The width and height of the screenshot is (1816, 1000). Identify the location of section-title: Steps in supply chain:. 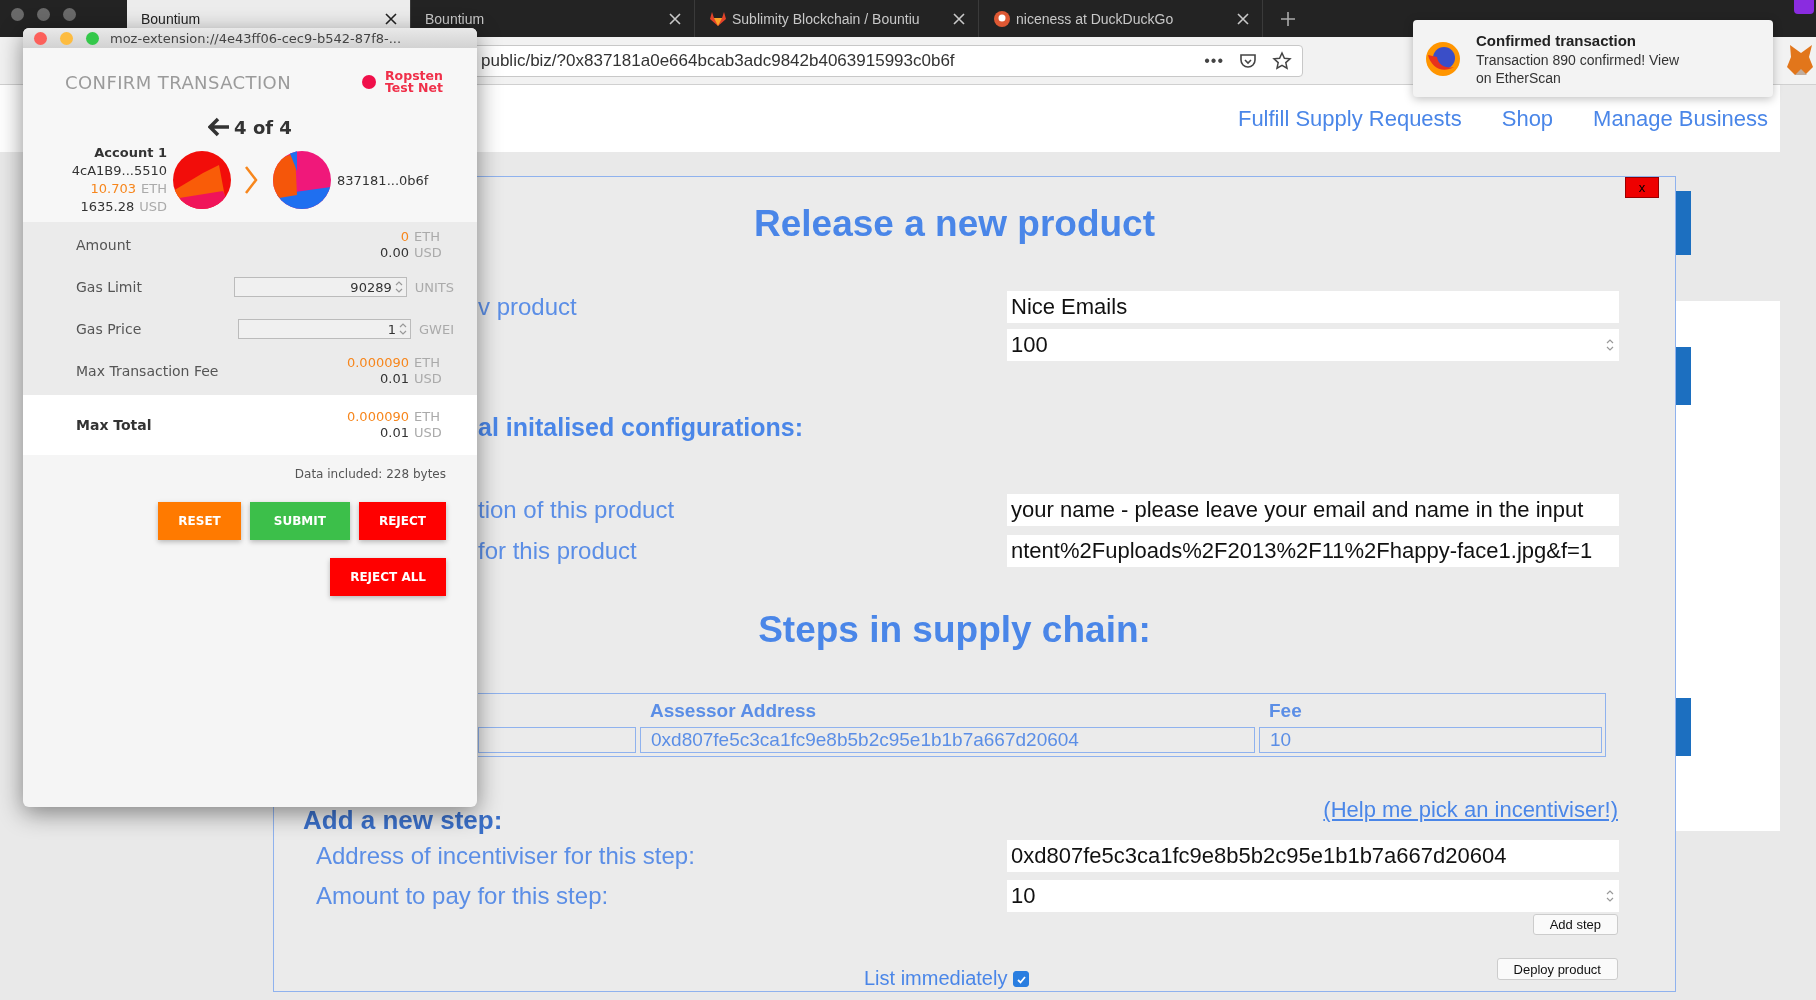
(954, 630).